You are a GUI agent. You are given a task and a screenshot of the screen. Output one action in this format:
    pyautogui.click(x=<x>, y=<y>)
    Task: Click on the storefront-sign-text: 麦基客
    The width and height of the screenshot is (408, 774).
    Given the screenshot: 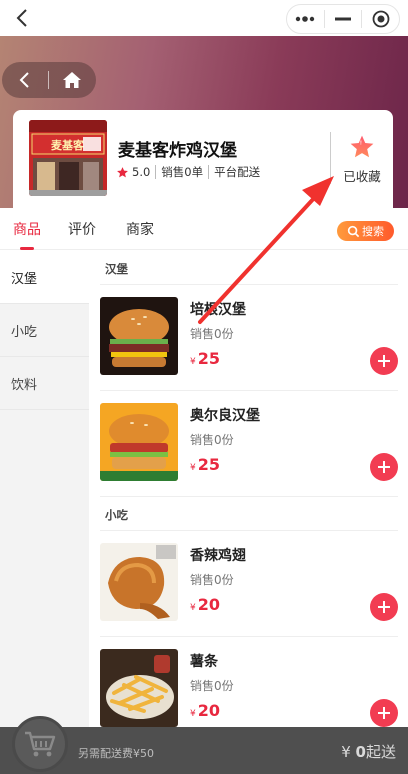 What is the action you would take?
    pyautogui.click(x=68, y=145)
    